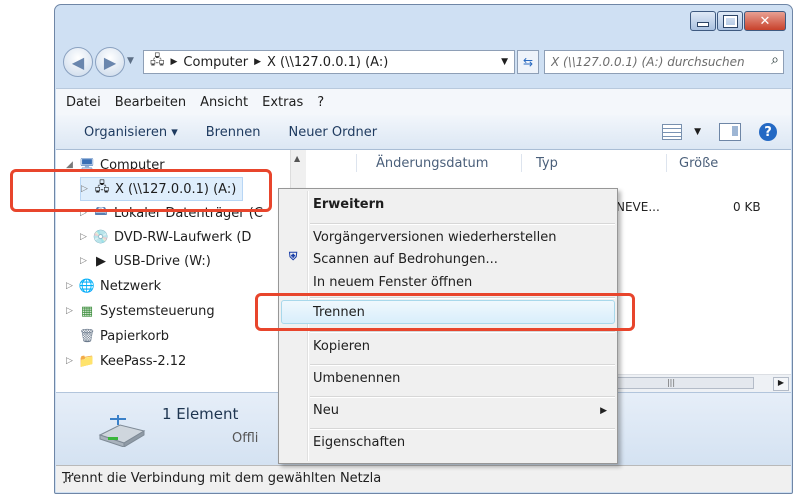 This screenshot has width=800, height=495. Describe the element at coordinates (747, 207) in the screenshot. I see `file-size-cell: 0 KB` at that location.